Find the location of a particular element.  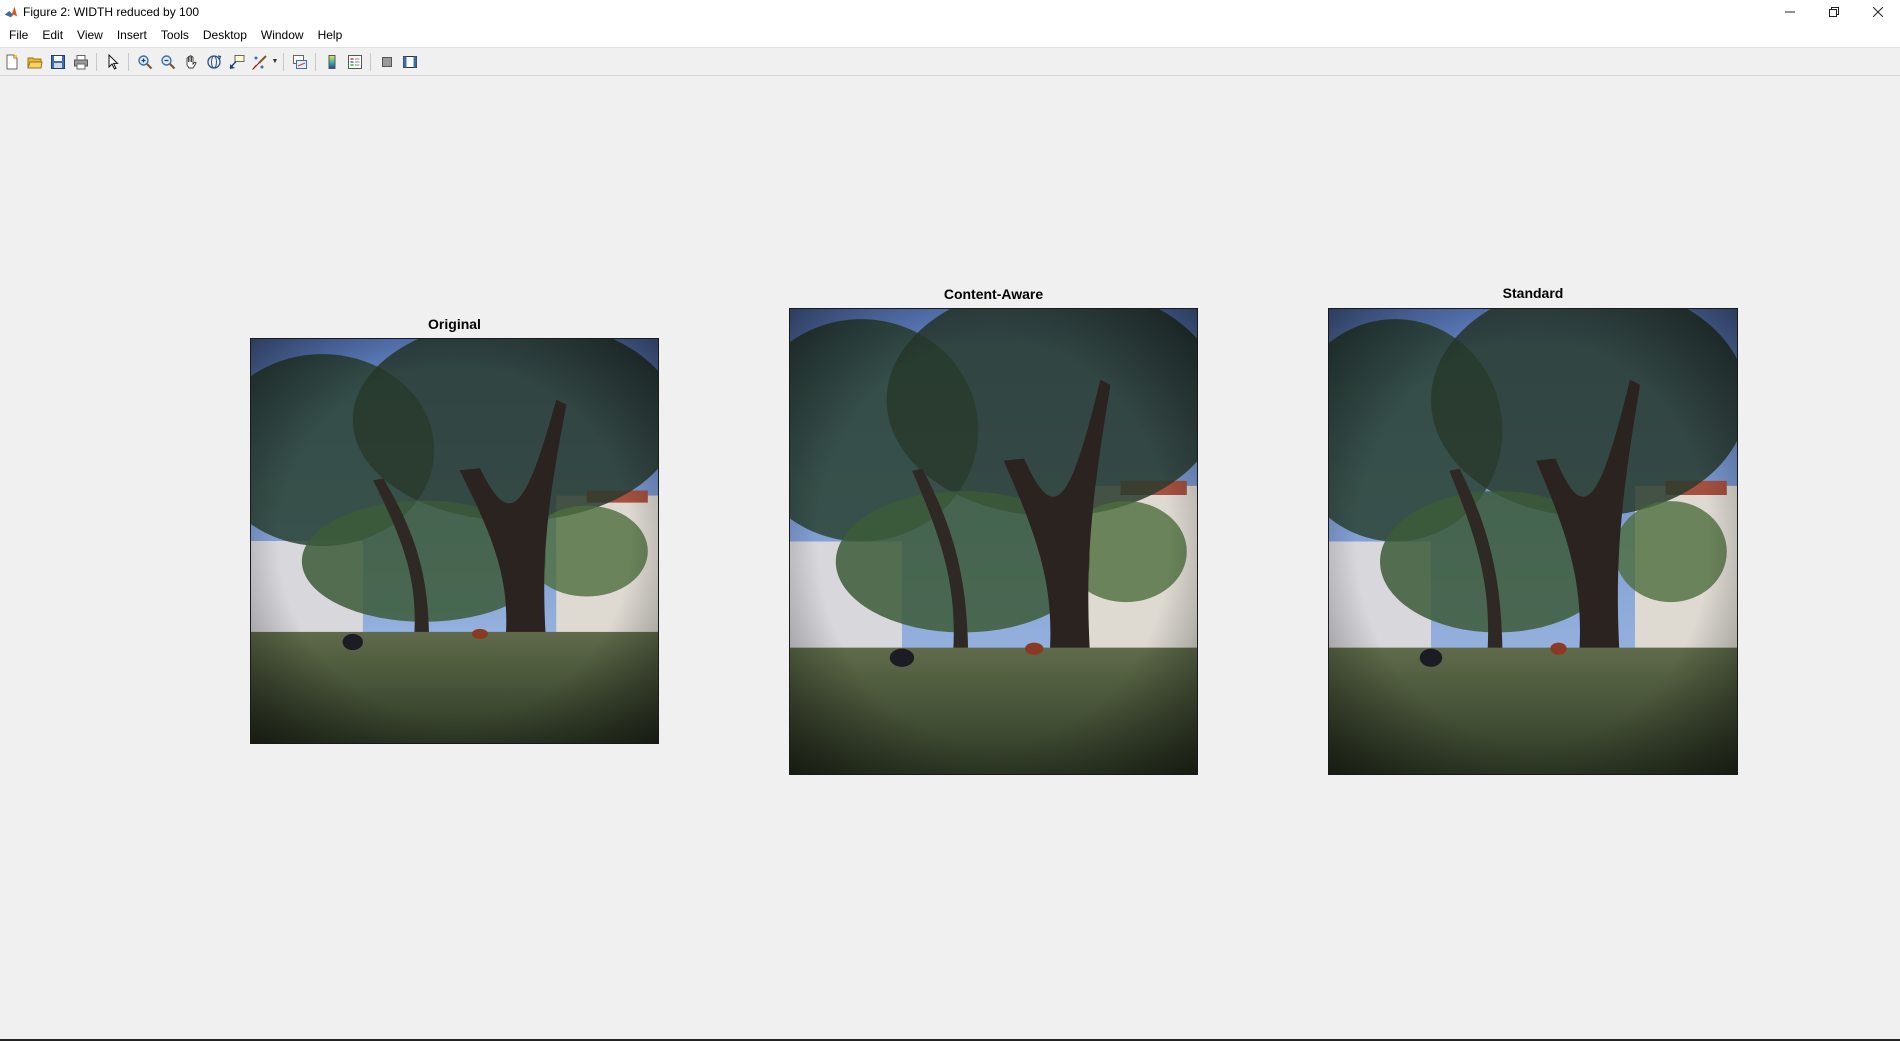

show-plot-tools-icon is located at coordinates (410, 61).